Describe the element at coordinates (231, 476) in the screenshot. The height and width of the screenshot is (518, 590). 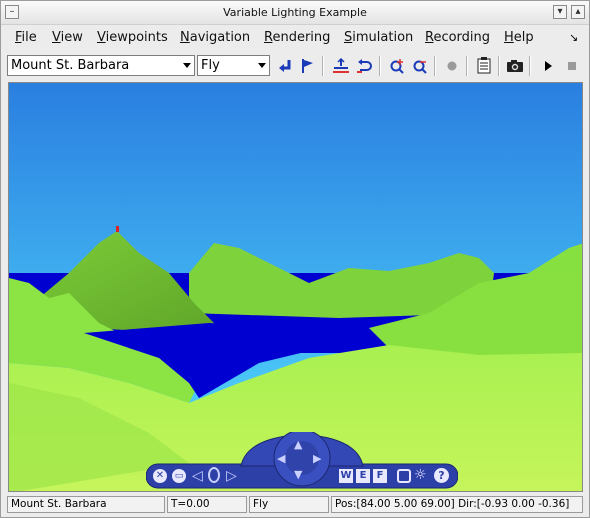
I see `rotate-right-icon: ▷` at that location.